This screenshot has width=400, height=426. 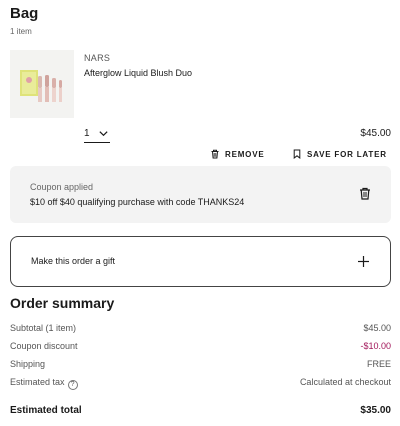 What do you see at coordinates (21, 31) in the screenshot?
I see `item-count: 1 item` at bounding box center [21, 31].